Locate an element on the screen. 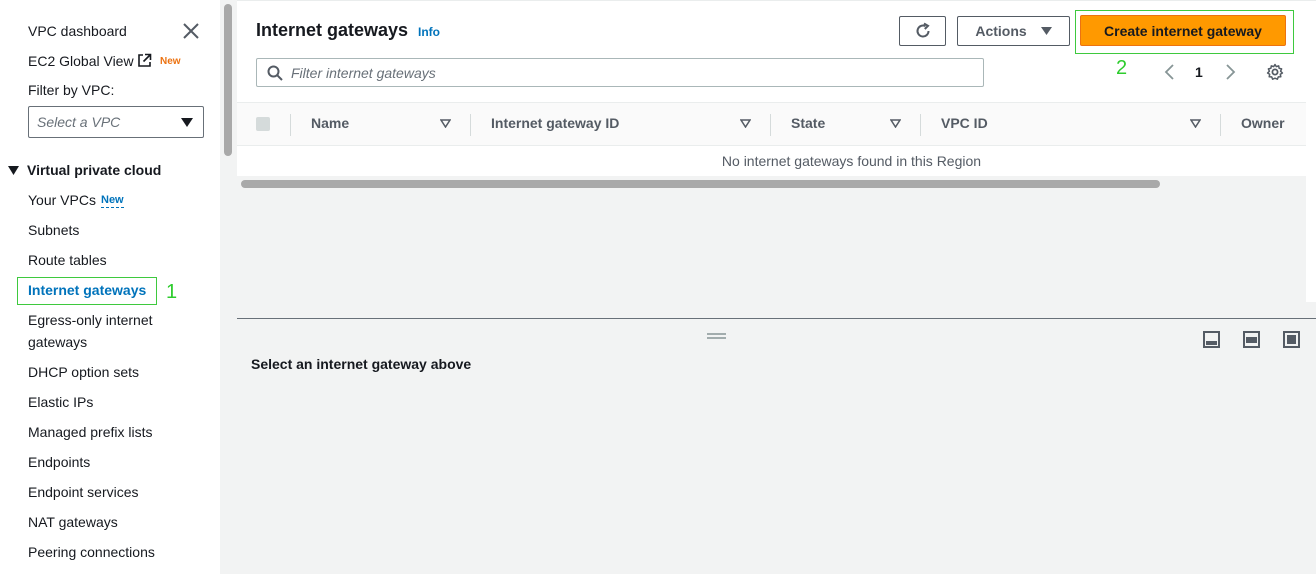 This screenshot has height=574, width=1316. sidebar-item-your-vpcs: Your VPCs is located at coordinates (62, 200).